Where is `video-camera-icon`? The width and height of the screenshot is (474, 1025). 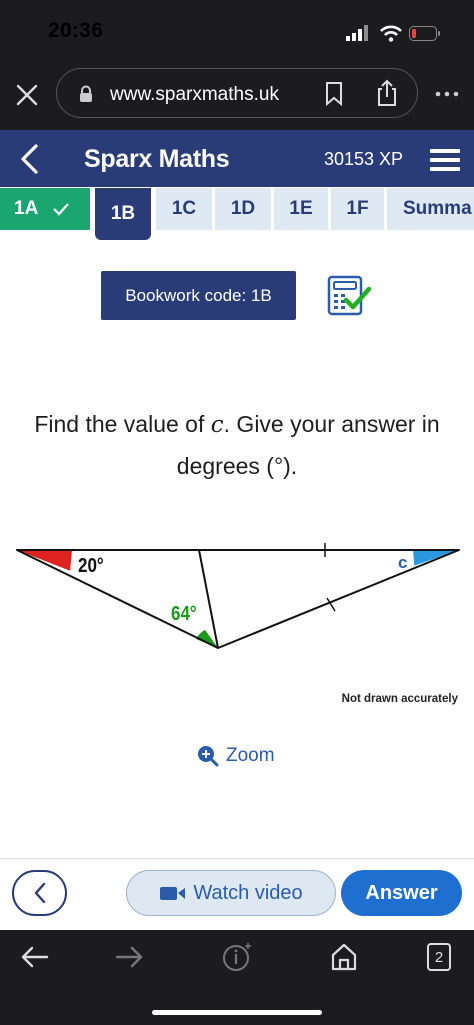 video-camera-icon is located at coordinates (173, 893).